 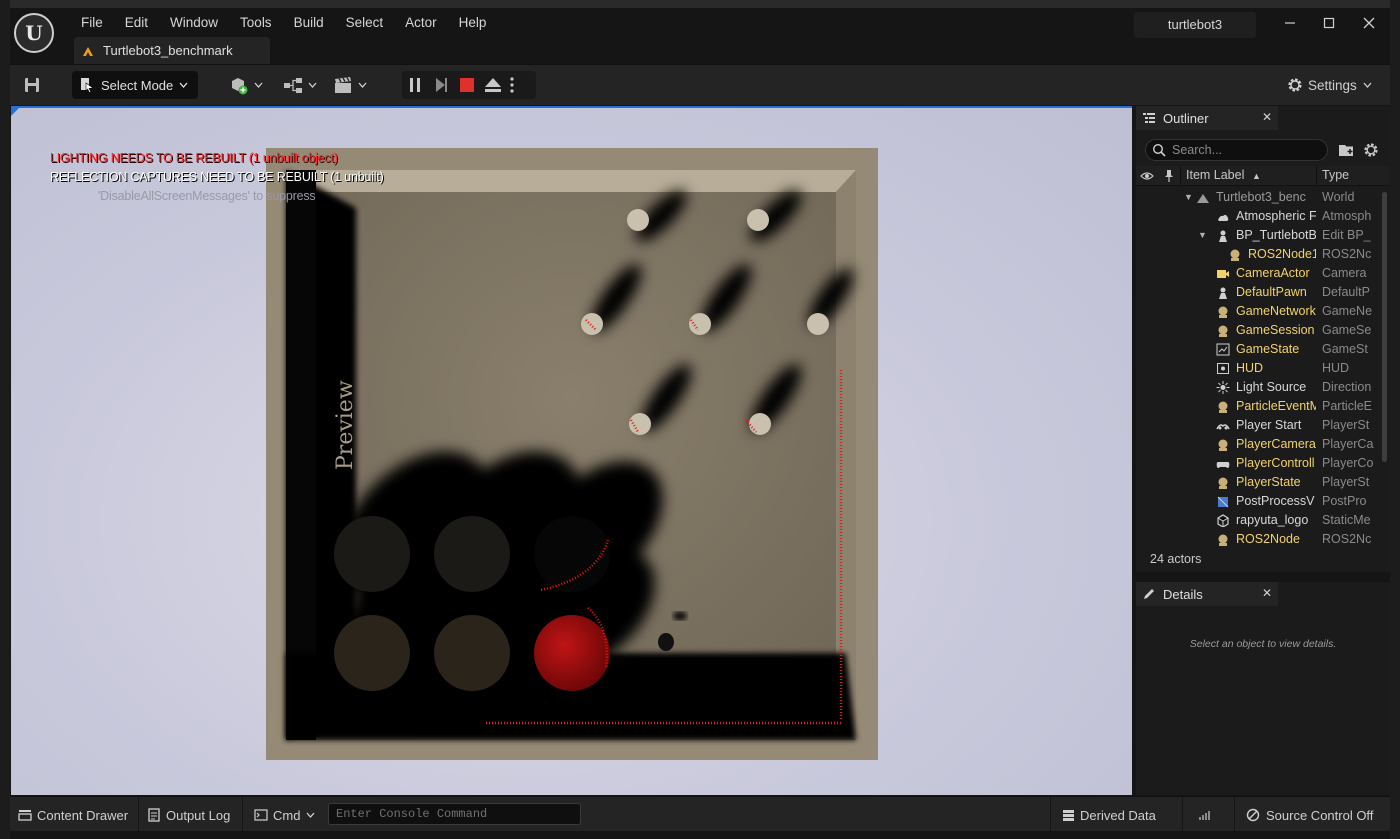 What do you see at coordinates (1395, 419) in the screenshot?
I see `background-terminal-right` at bounding box center [1395, 419].